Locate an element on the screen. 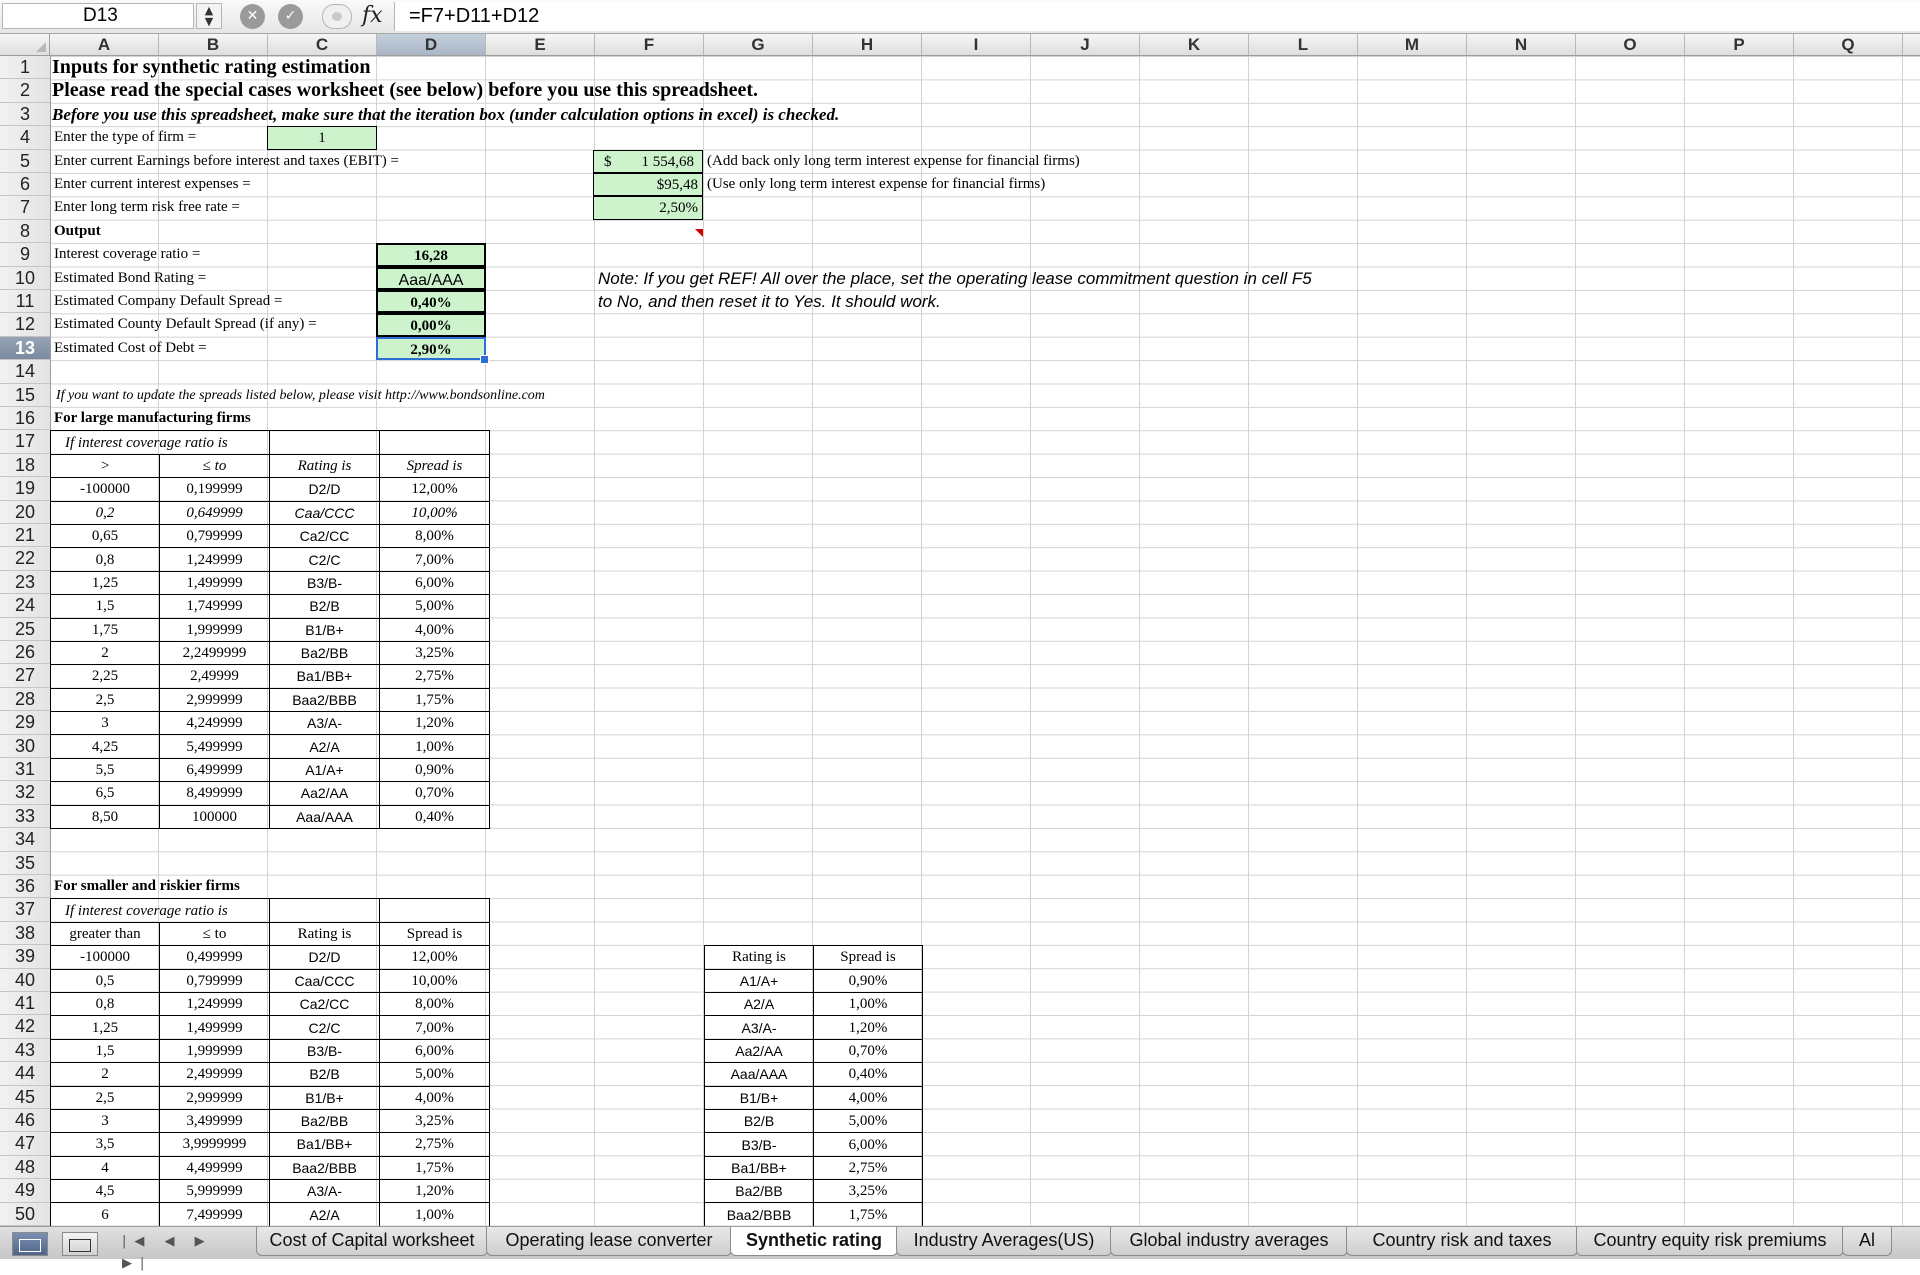 This screenshot has width=1920, height=1275. column-header-g: G is located at coordinates (758, 44).